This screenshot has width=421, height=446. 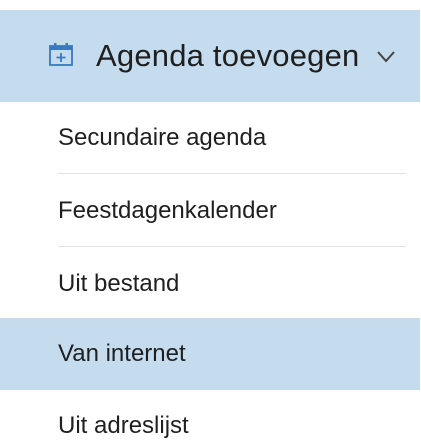 What do you see at coordinates (119, 283) in the screenshot?
I see `menu-item-label: Uit bestand` at bounding box center [119, 283].